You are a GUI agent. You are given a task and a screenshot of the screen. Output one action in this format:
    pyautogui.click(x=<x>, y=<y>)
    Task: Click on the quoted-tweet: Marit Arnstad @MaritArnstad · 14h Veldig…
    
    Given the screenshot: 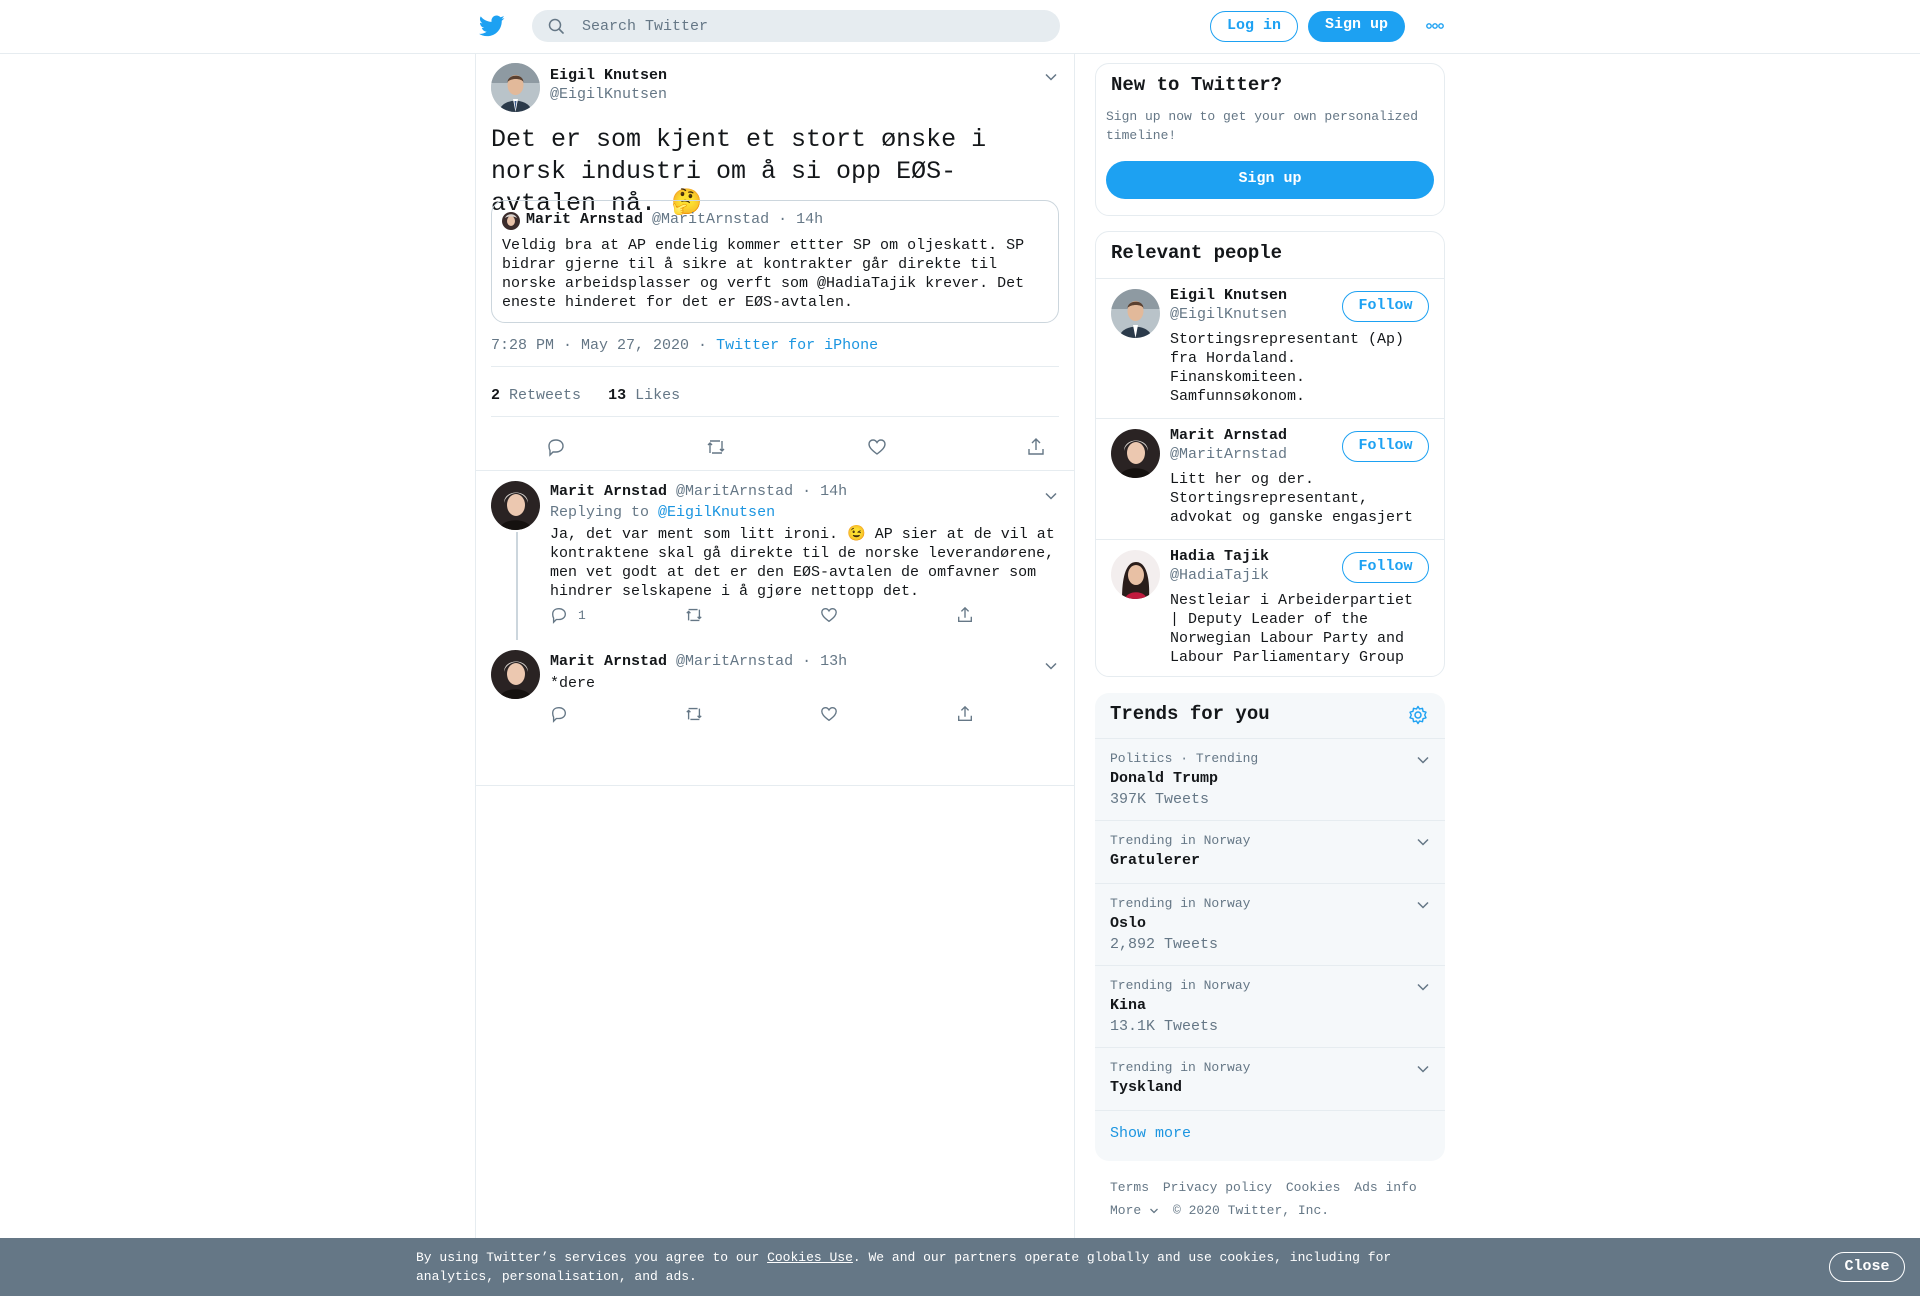 What is the action you would take?
    pyautogui.click(x=775, y=261)
    